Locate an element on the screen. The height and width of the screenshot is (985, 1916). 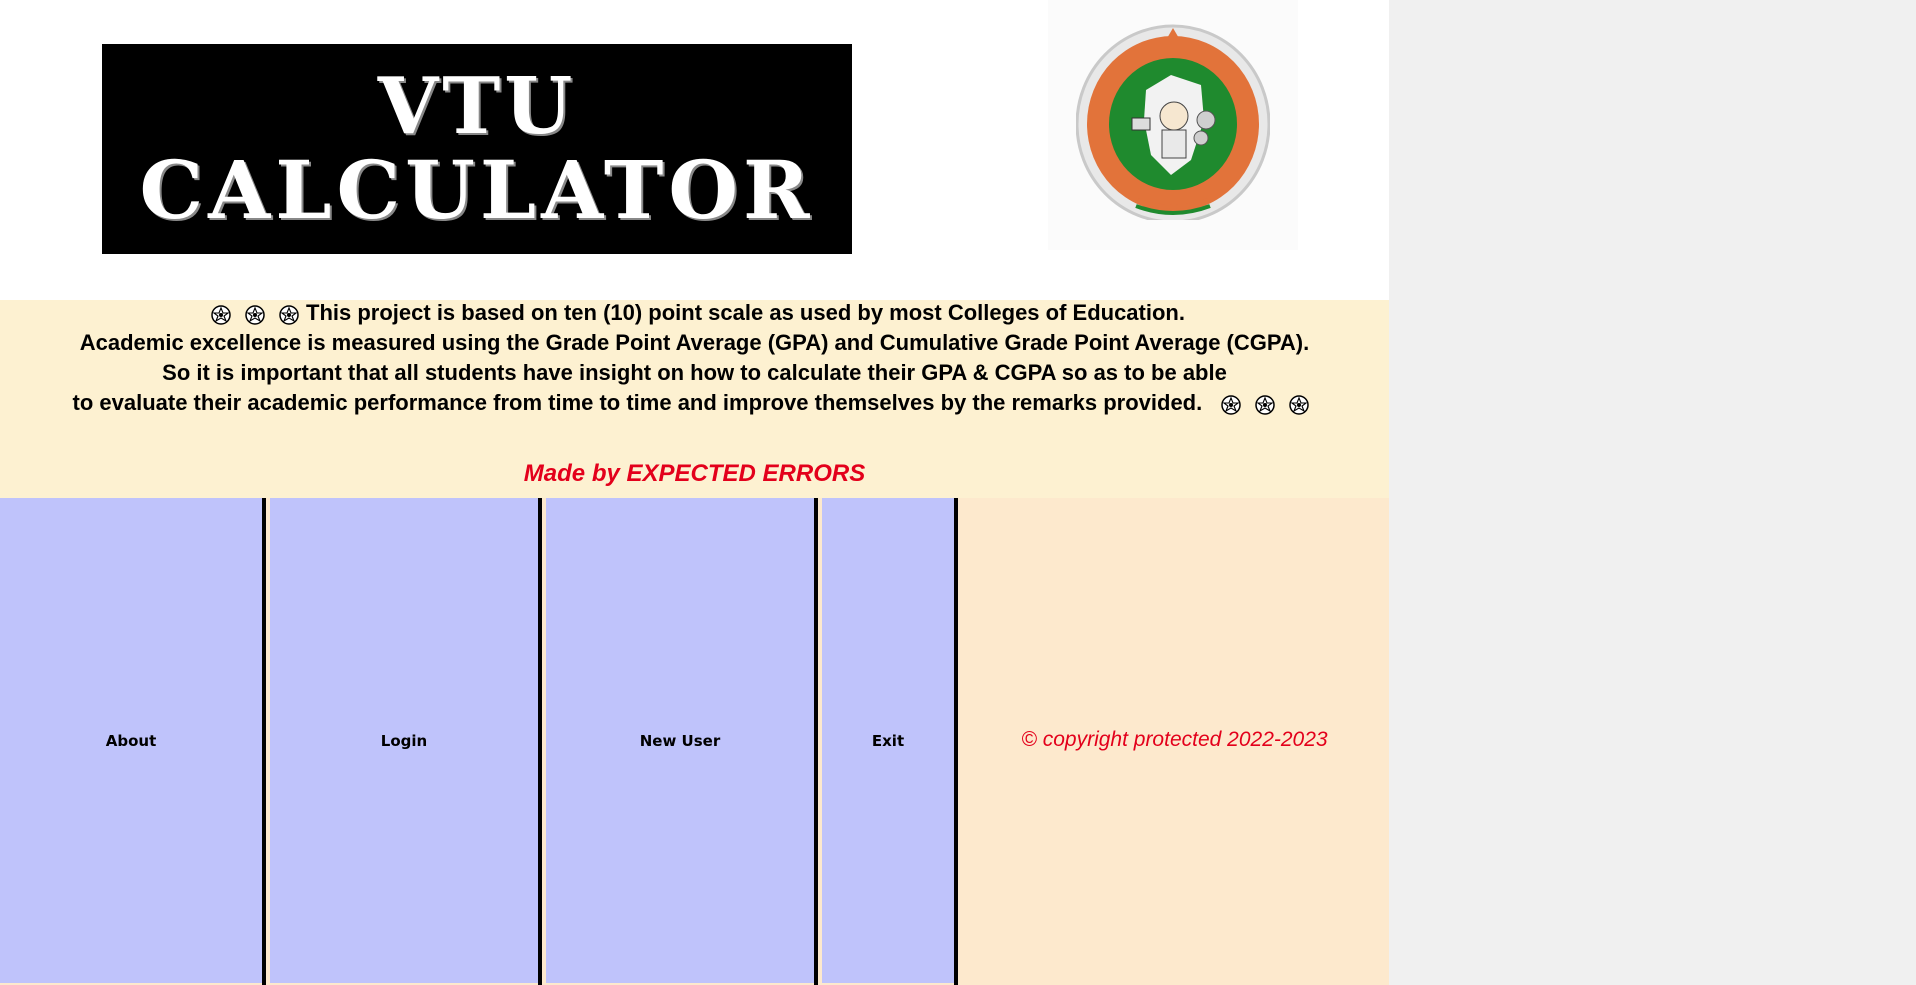
made-by-label: Made by EXPECTED ERRORS is located at coordinates (694, 473).